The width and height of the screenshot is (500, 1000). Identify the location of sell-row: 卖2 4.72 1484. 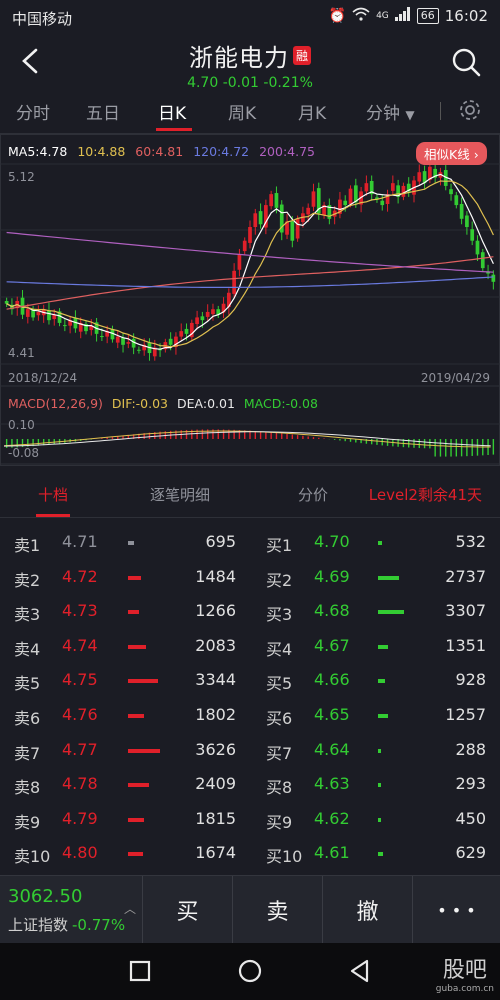
(125, 584).